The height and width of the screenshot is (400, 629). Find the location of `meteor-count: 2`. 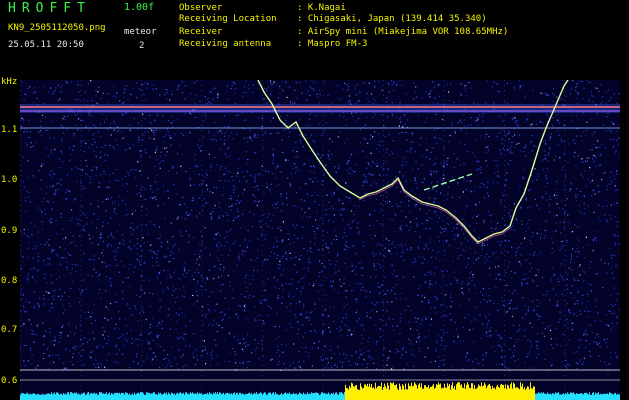

meteor-count: 2 is located at coordinates (142, 46).